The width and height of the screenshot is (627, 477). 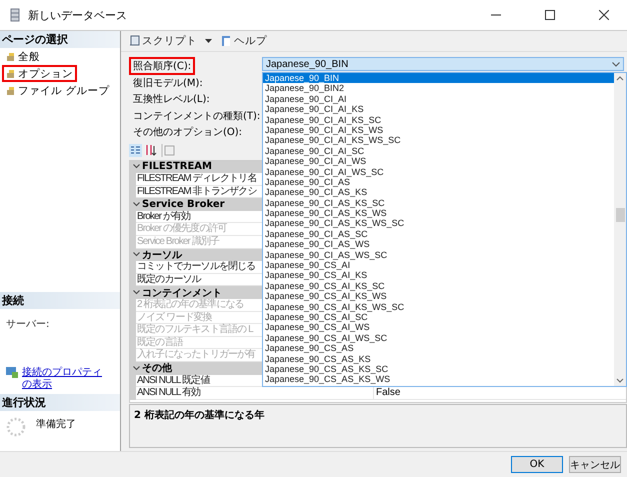 I want to click on field-label: 復旧モデル(M):, so click(x=168, y=83).